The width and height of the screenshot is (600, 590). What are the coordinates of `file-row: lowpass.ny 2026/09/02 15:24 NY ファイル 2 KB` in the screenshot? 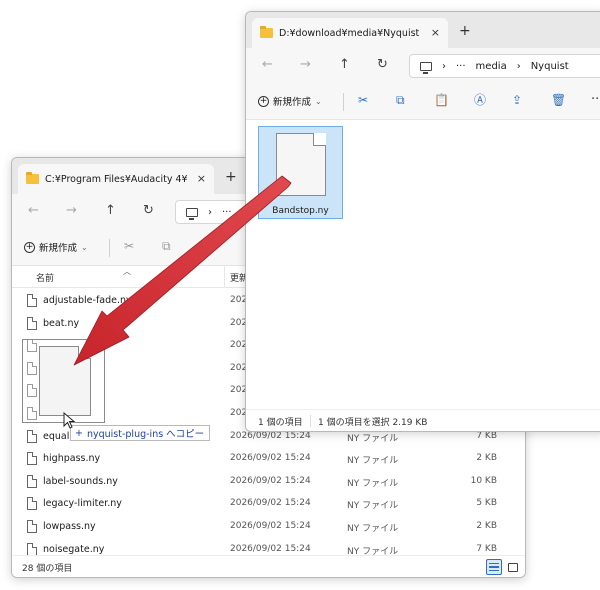 It's located at (268, 528).